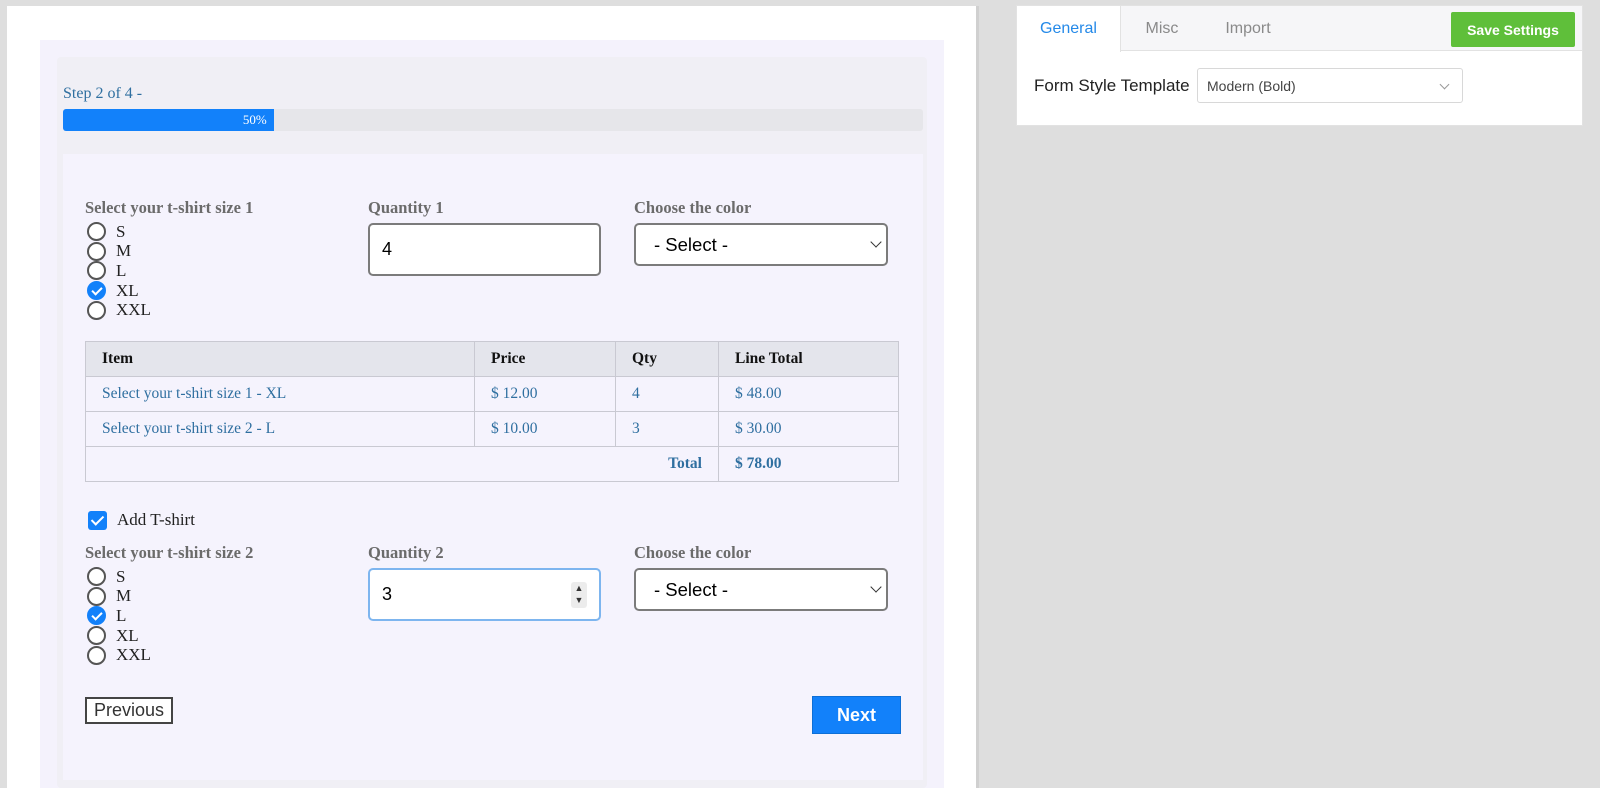 Image resolution: width=1600 pixels, height=788 pixels. I want to click on add-tshirt-checkbox: Add T-shirt, so click(141, 520).